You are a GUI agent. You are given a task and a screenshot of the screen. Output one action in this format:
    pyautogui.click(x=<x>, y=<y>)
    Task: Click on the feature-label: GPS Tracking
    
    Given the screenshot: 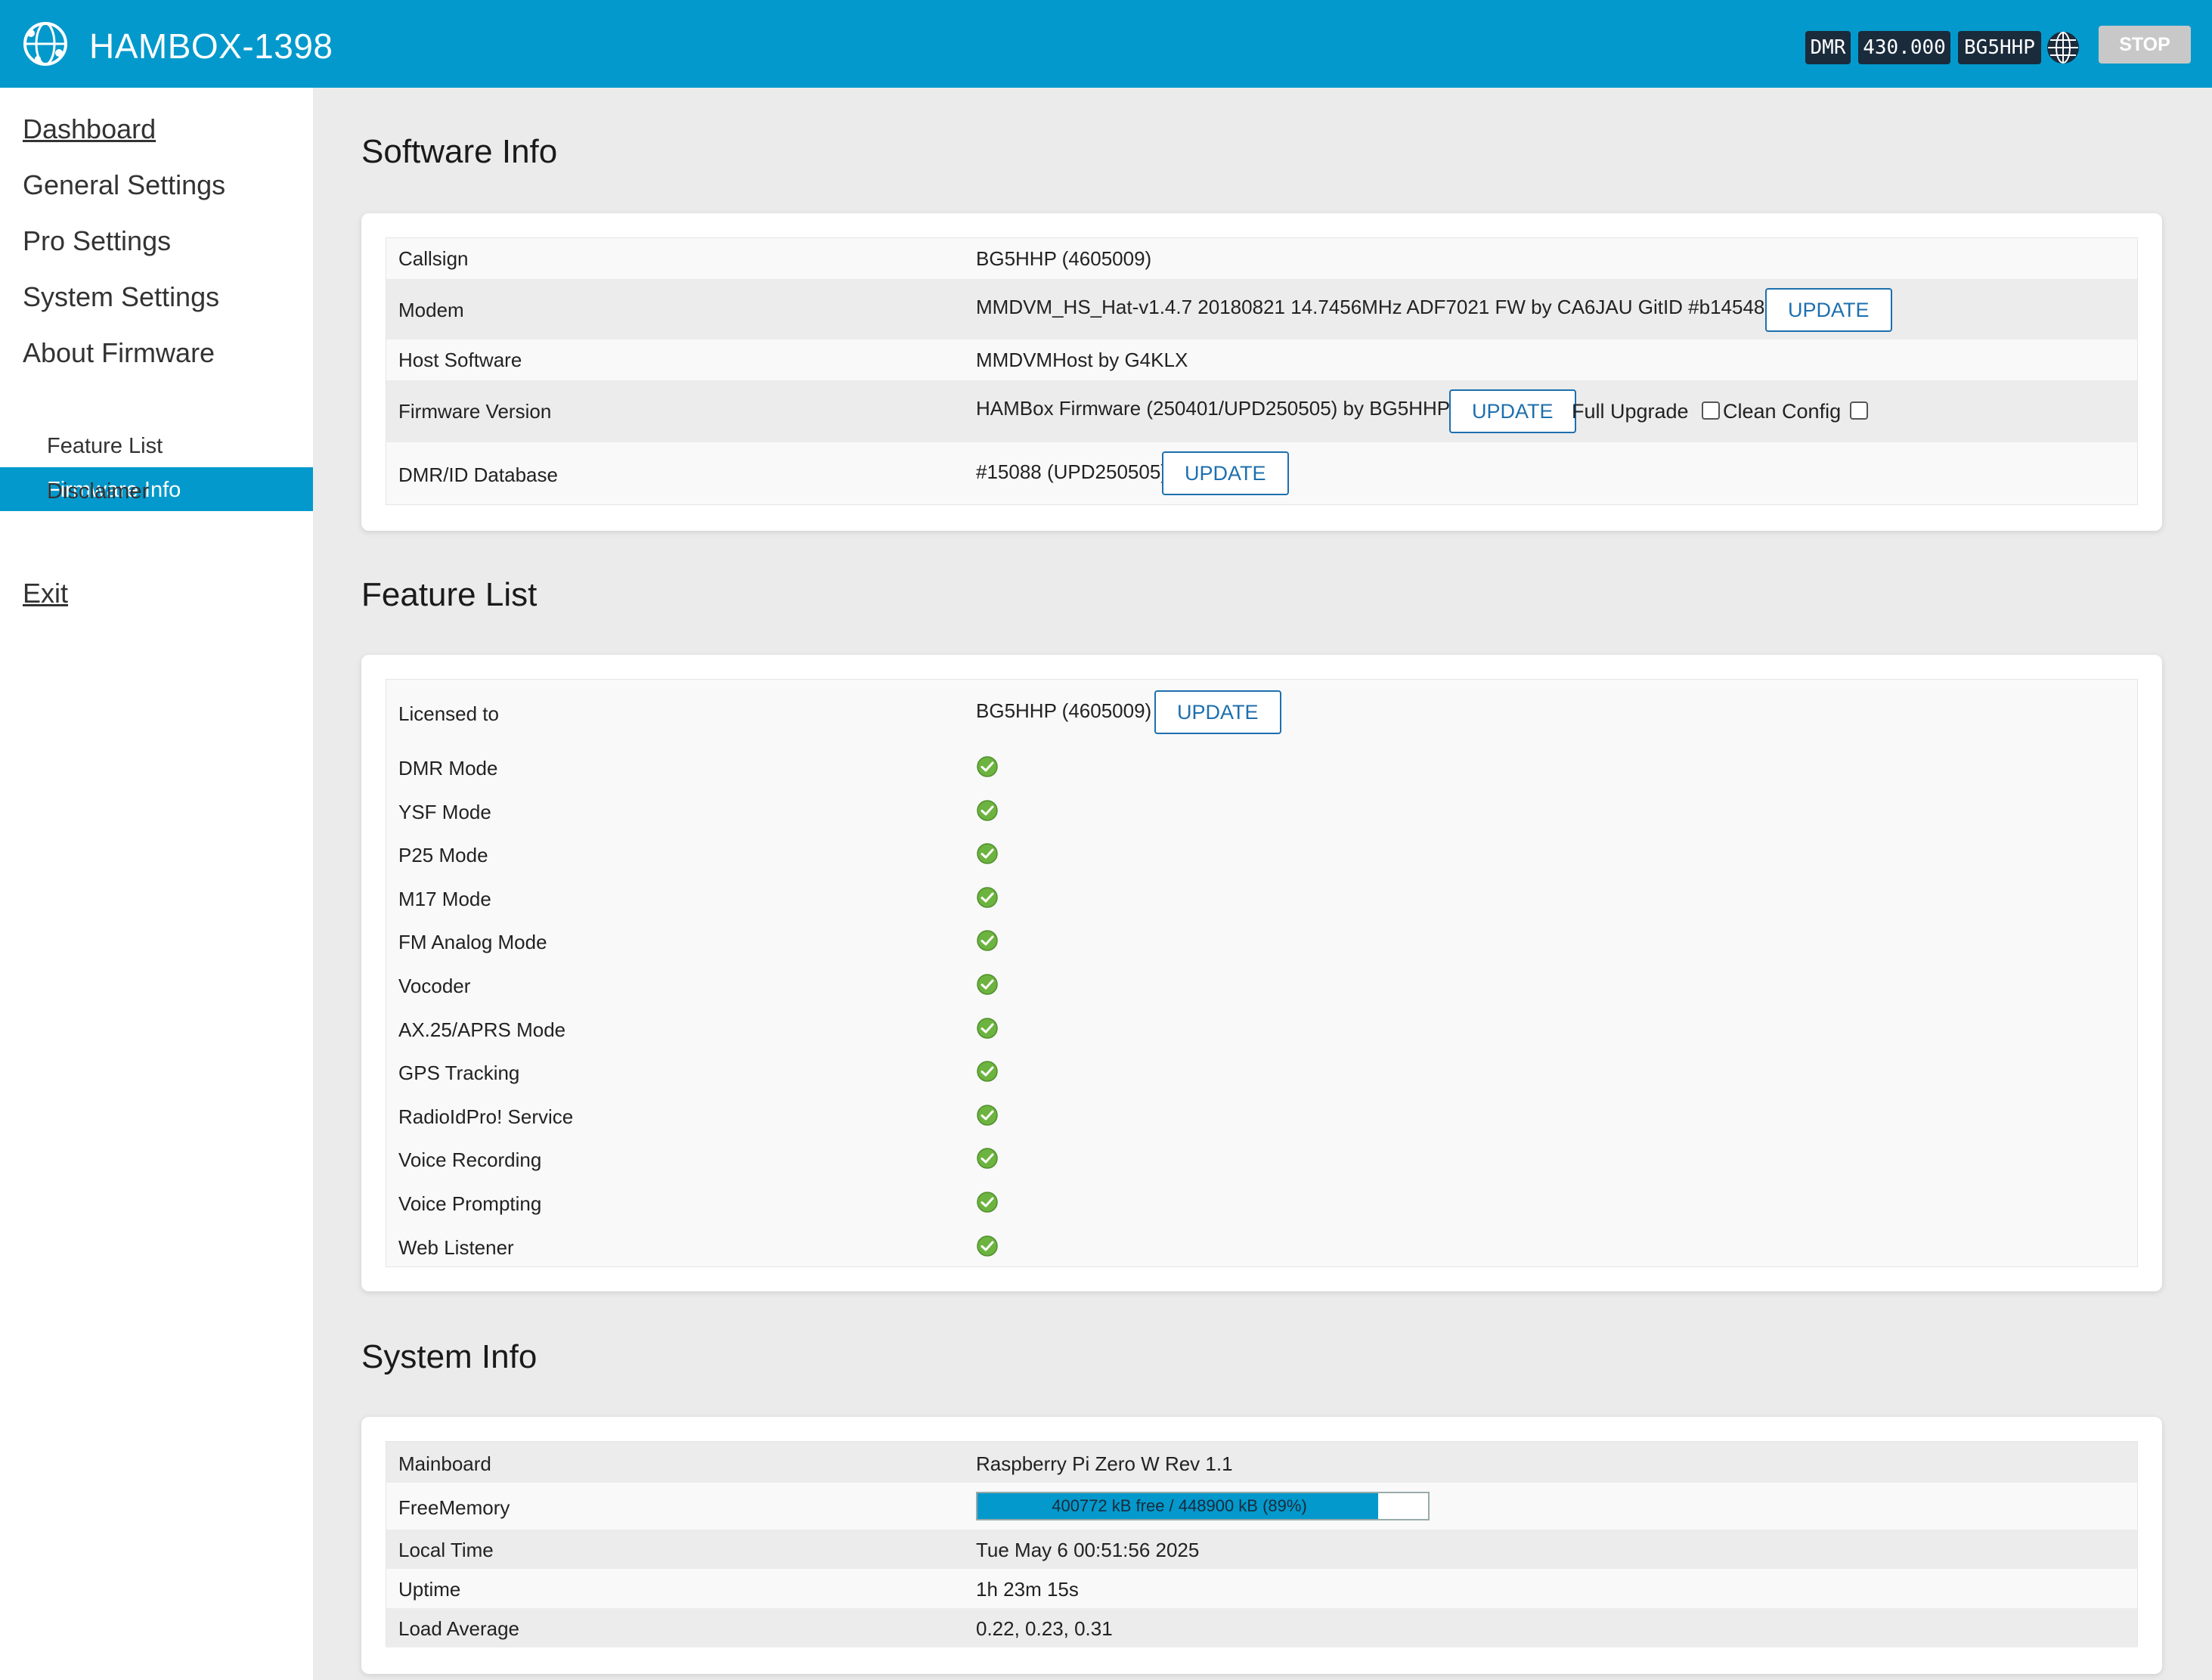 What is the action you would take?
    pyautogui.click(x=459, y=1073)
    